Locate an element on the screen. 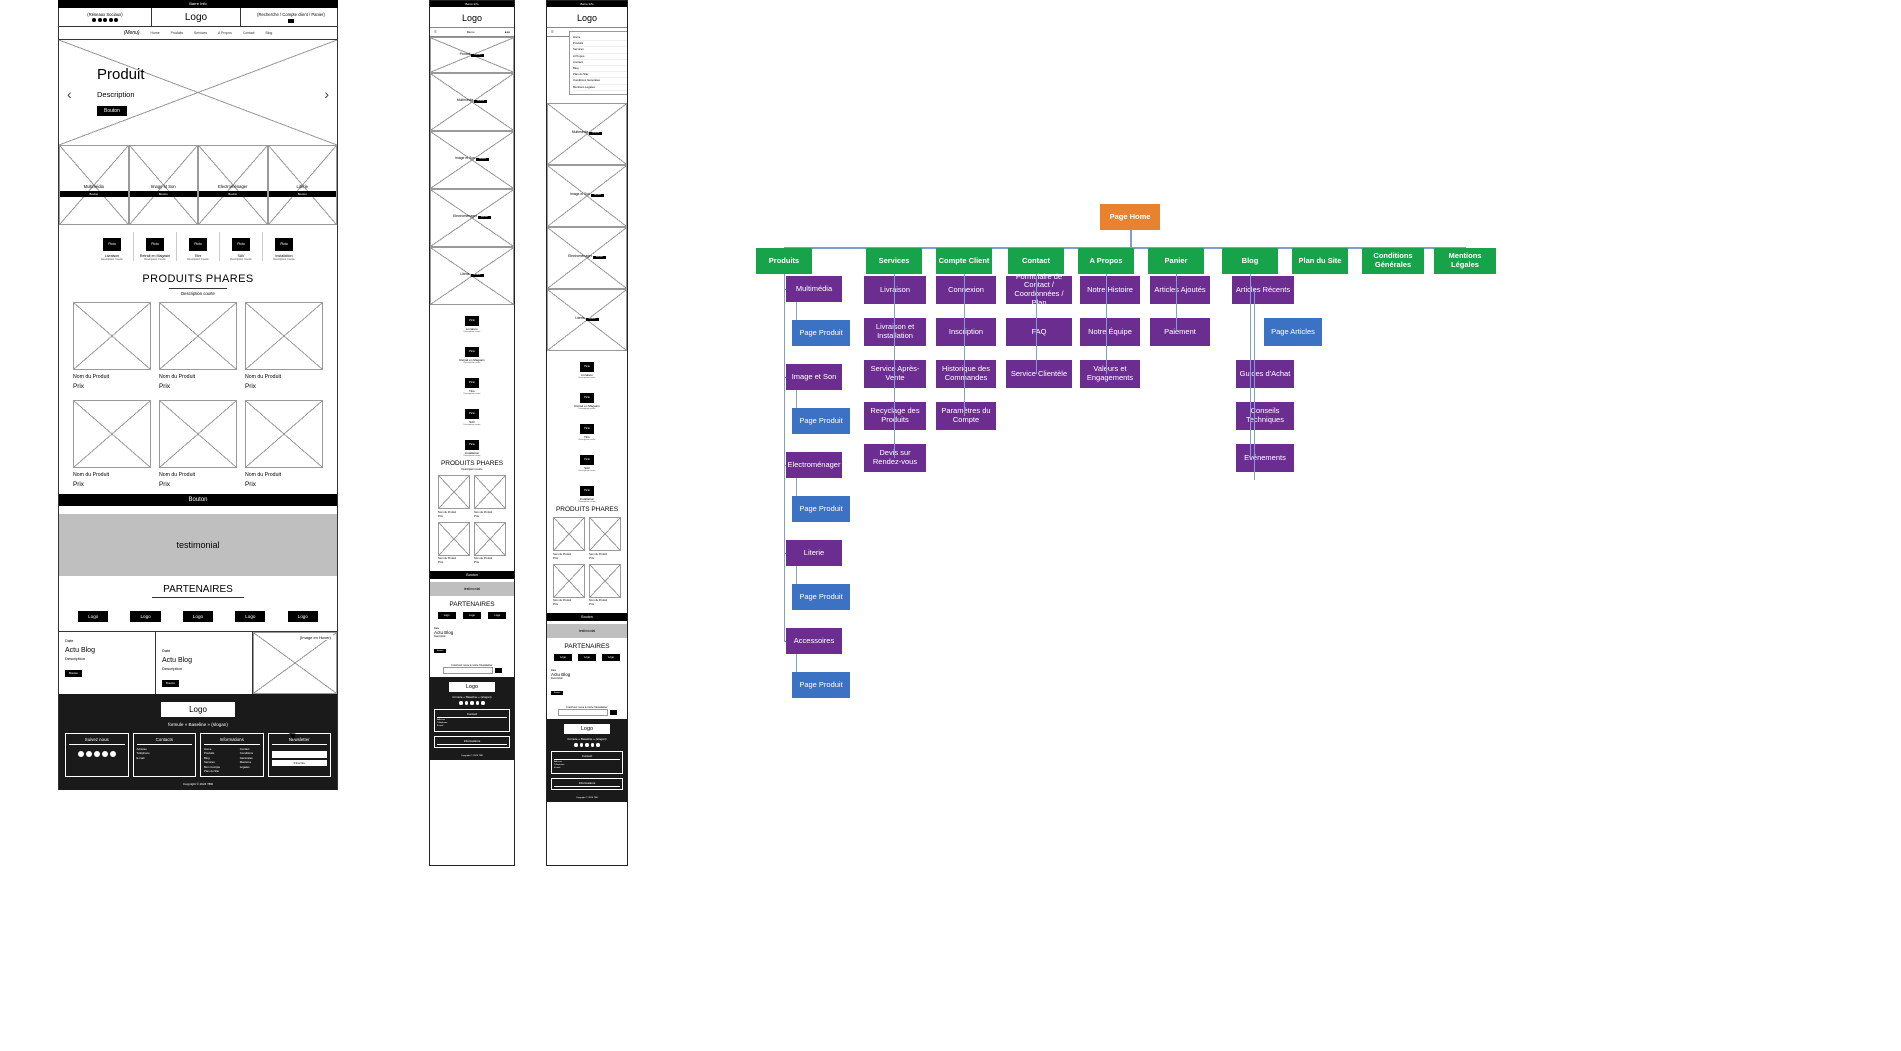 The image size is (1901, 1051). account-search-area: (Recherche / Compte client / Panier) is located at coordinates (289, 17).